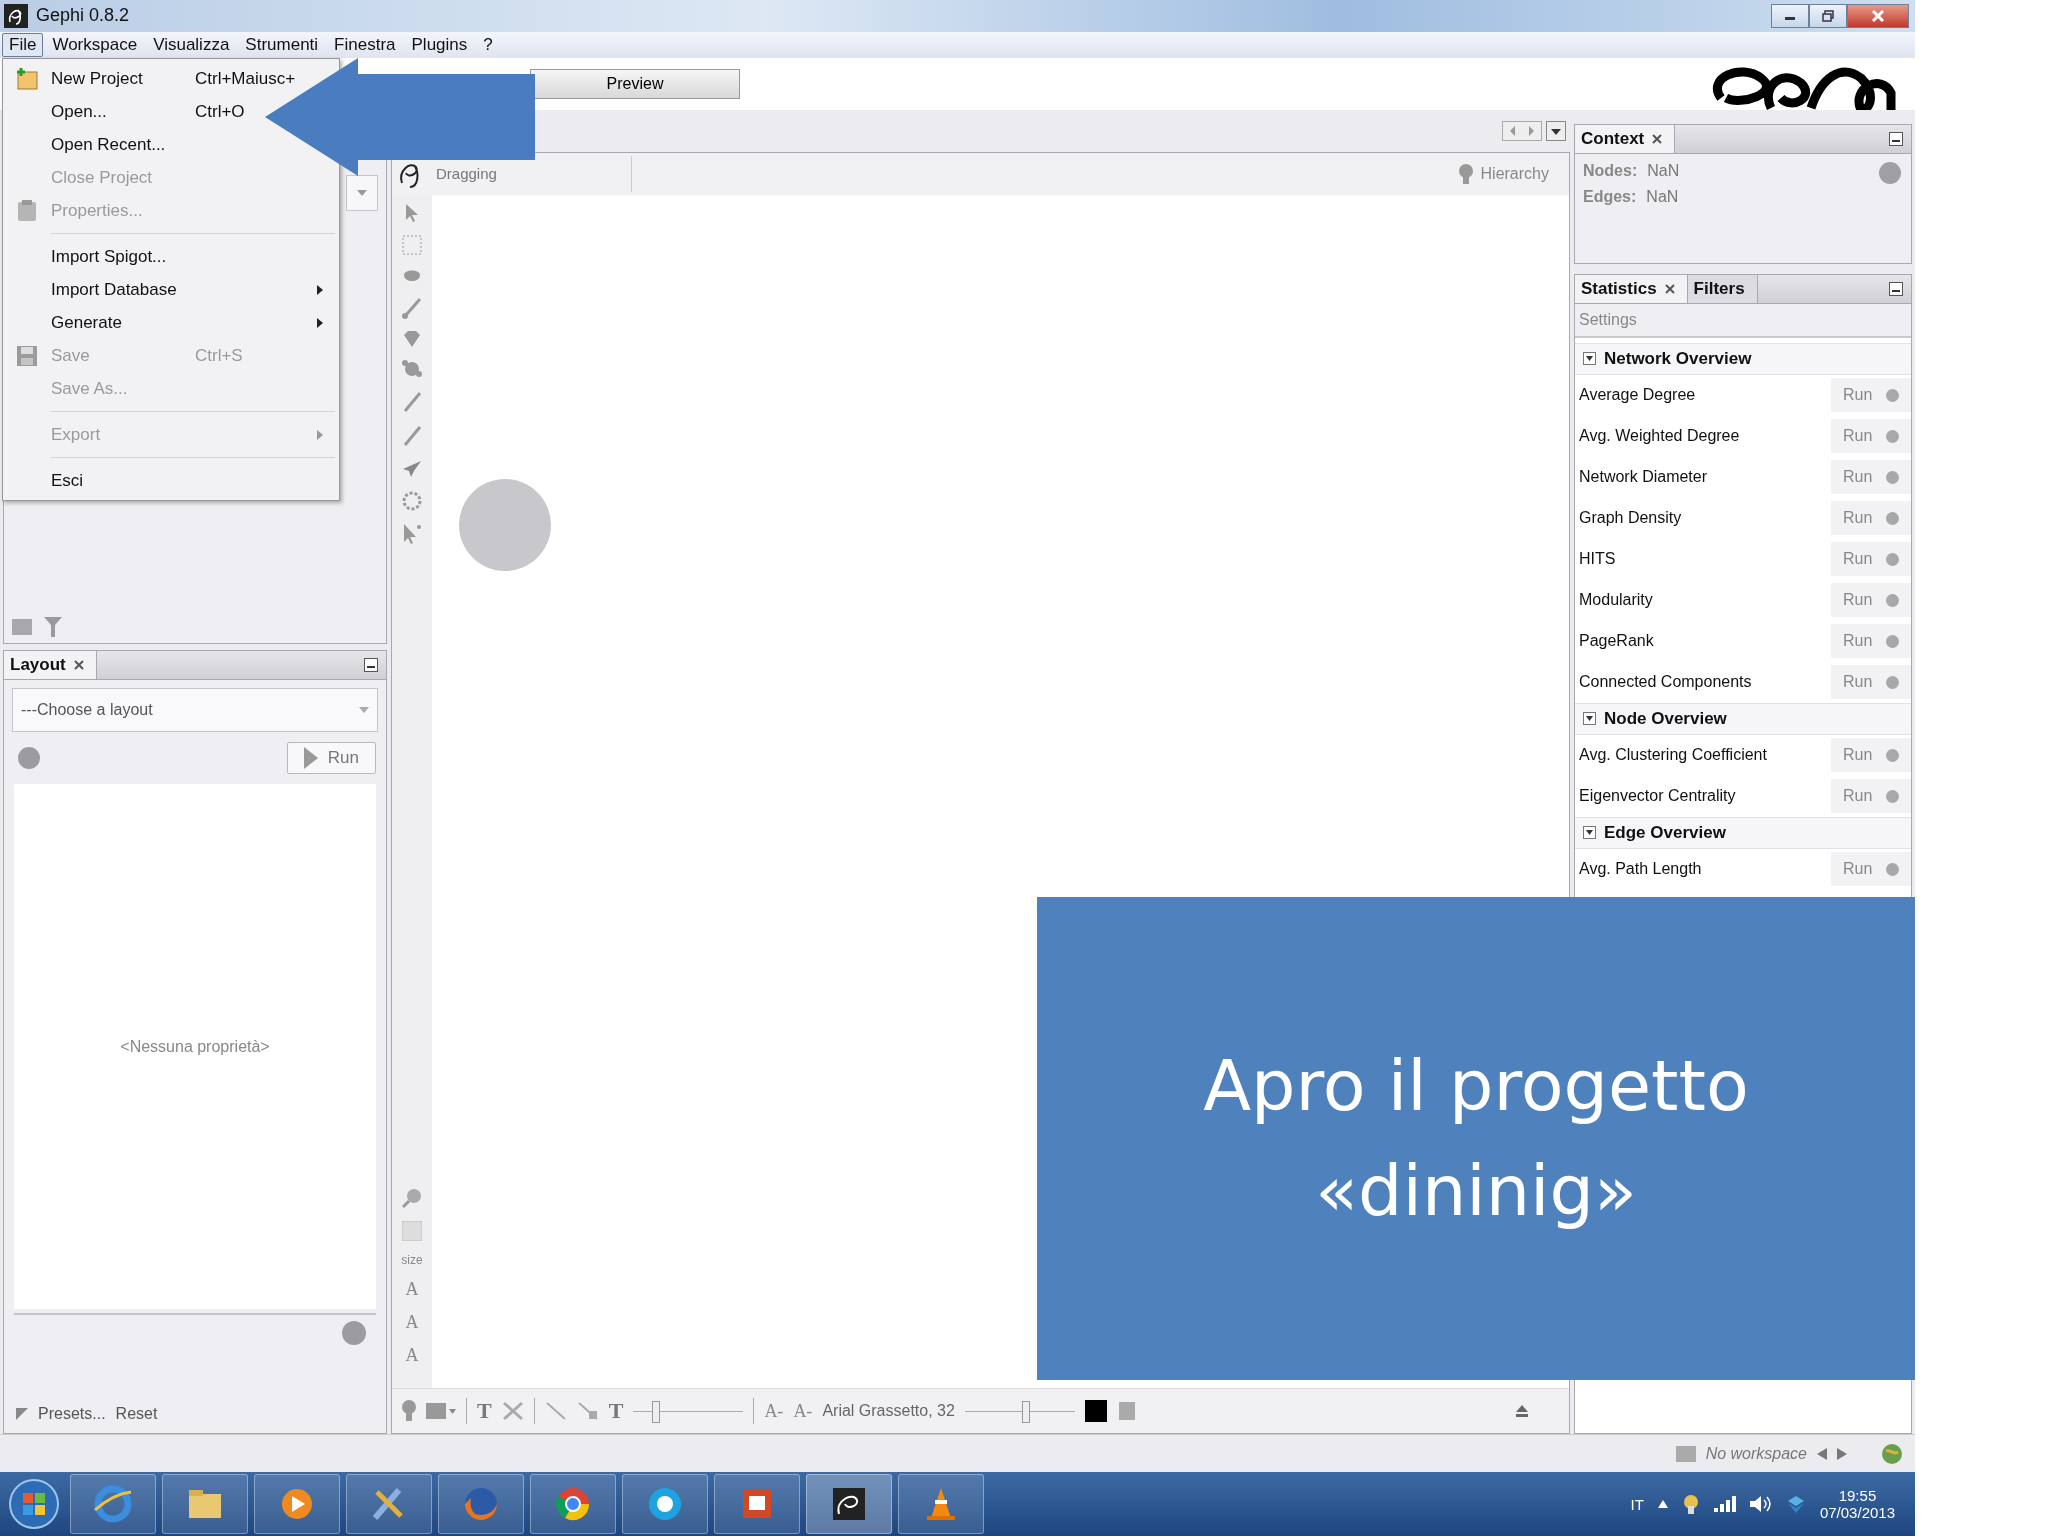 This screenshot has height=1536, width=2048. What do you see at coordinates (362, 192) in the screenshot?
I see `dropdown-caret-icon` at bounding box center [362, 192].